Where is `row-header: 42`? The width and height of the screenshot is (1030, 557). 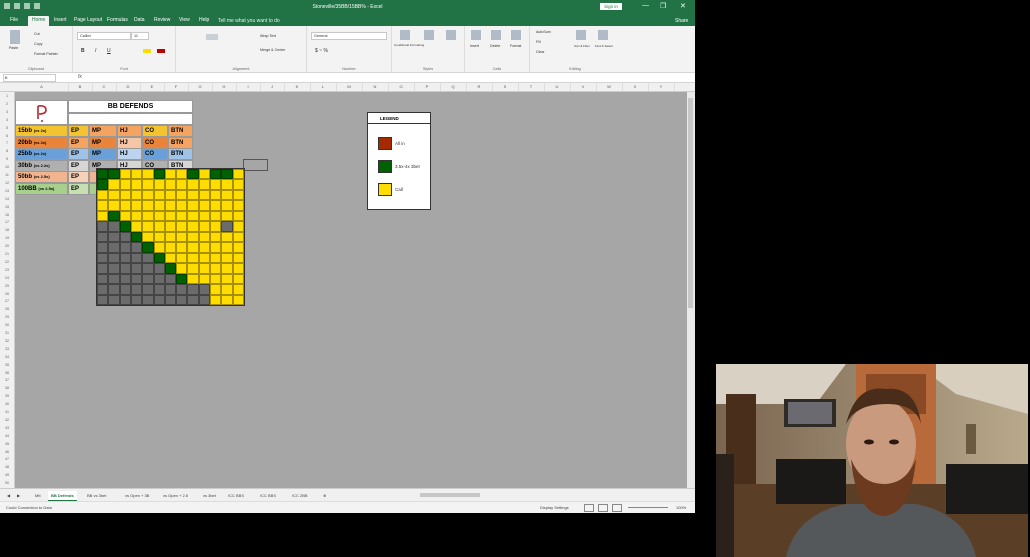
row-header: 42 is located at coordinates (7, 420).